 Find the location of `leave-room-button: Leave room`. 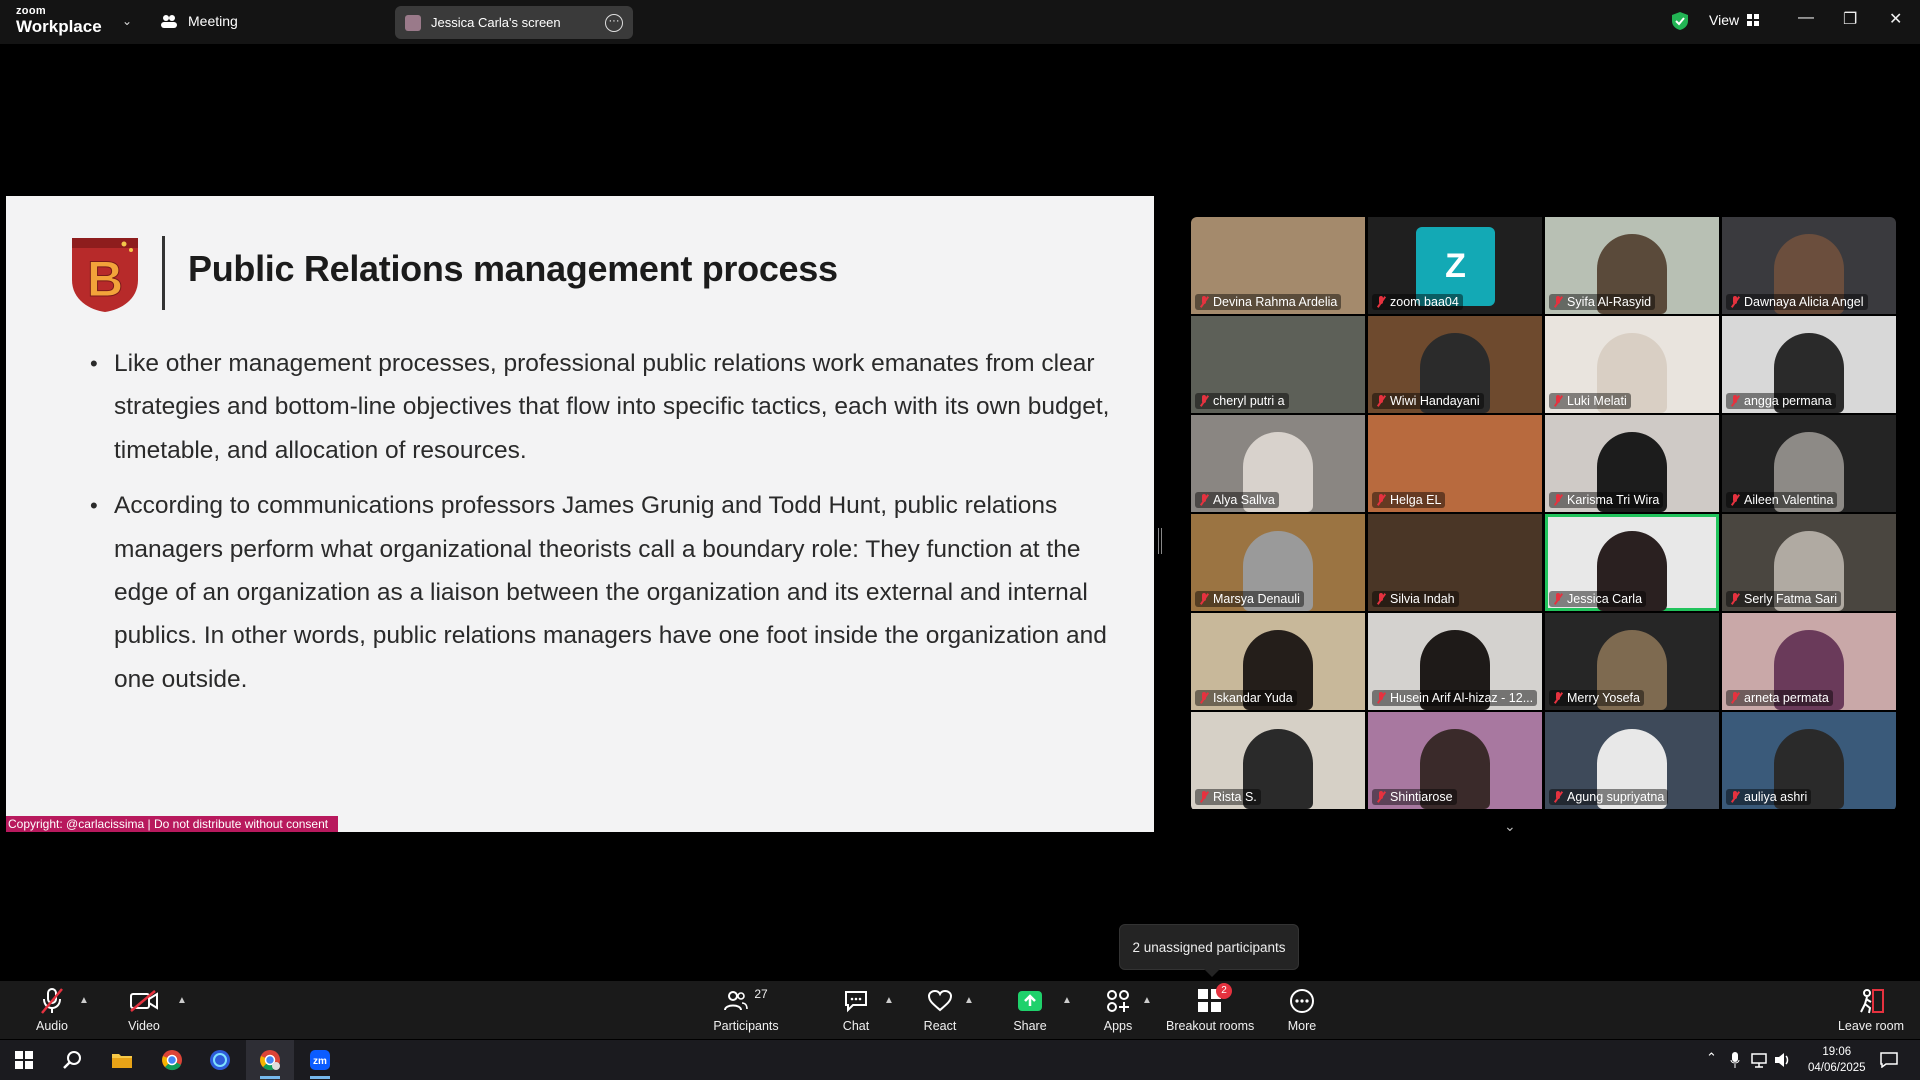

leave-room-button: Leave room is located at coordinates (1871, 1010).